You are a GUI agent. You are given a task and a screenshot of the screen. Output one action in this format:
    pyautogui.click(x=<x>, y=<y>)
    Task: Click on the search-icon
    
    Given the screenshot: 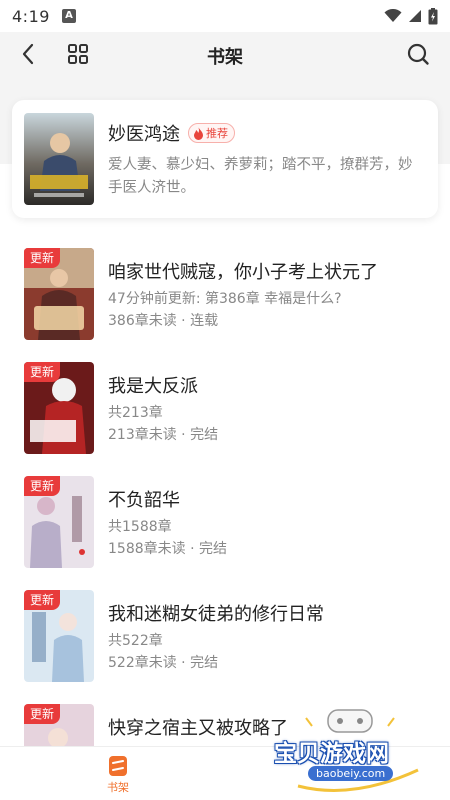 What is the action you would take?
    pyautogui.click(x=418, y=54)
    